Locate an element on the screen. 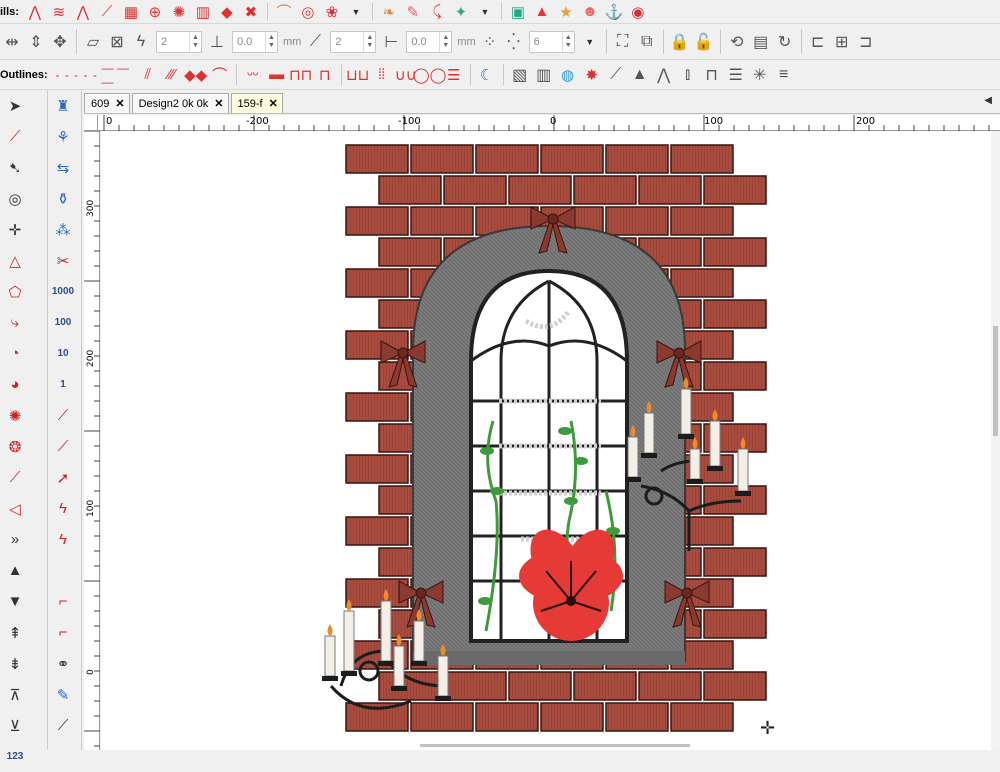 The height and width of the screenshot is (772, 1000). pattern-icon: ⟋ is located at coordinates (315, 42).